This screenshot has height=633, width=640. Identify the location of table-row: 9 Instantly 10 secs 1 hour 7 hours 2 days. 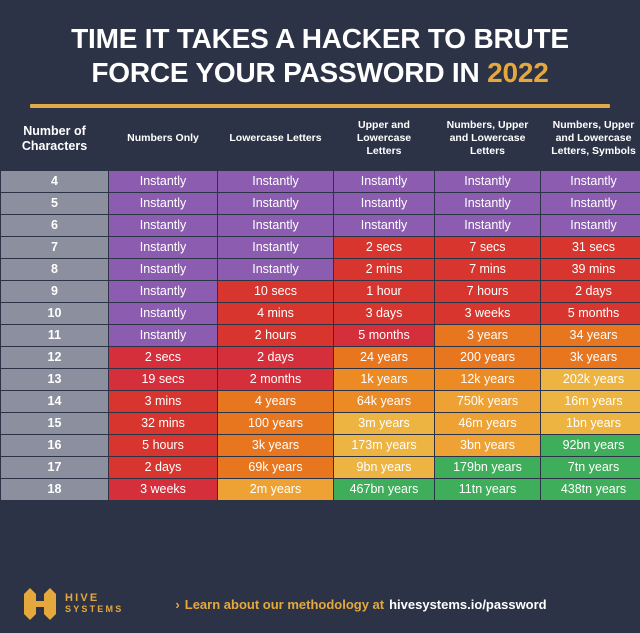
(320, 291).